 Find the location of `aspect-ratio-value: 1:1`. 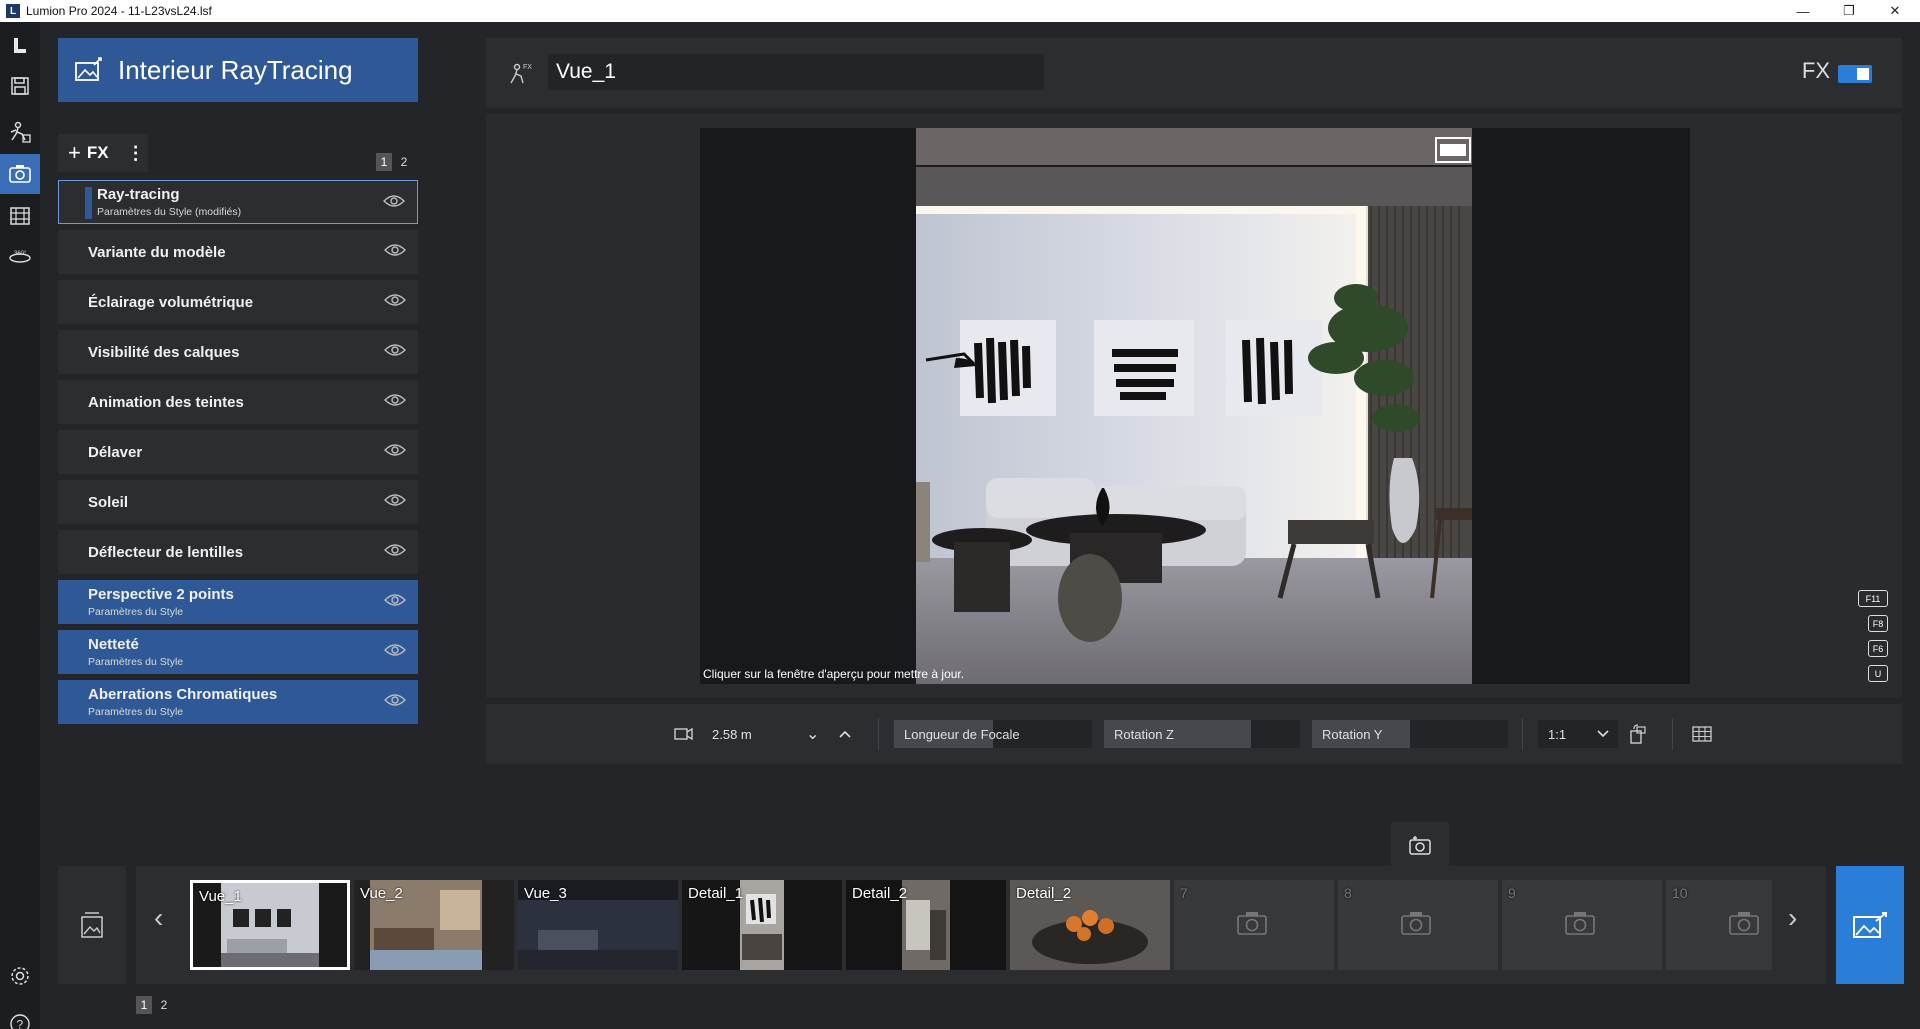

aspect-ratio-value: 1:1 is located at coordinates (1557, 734).